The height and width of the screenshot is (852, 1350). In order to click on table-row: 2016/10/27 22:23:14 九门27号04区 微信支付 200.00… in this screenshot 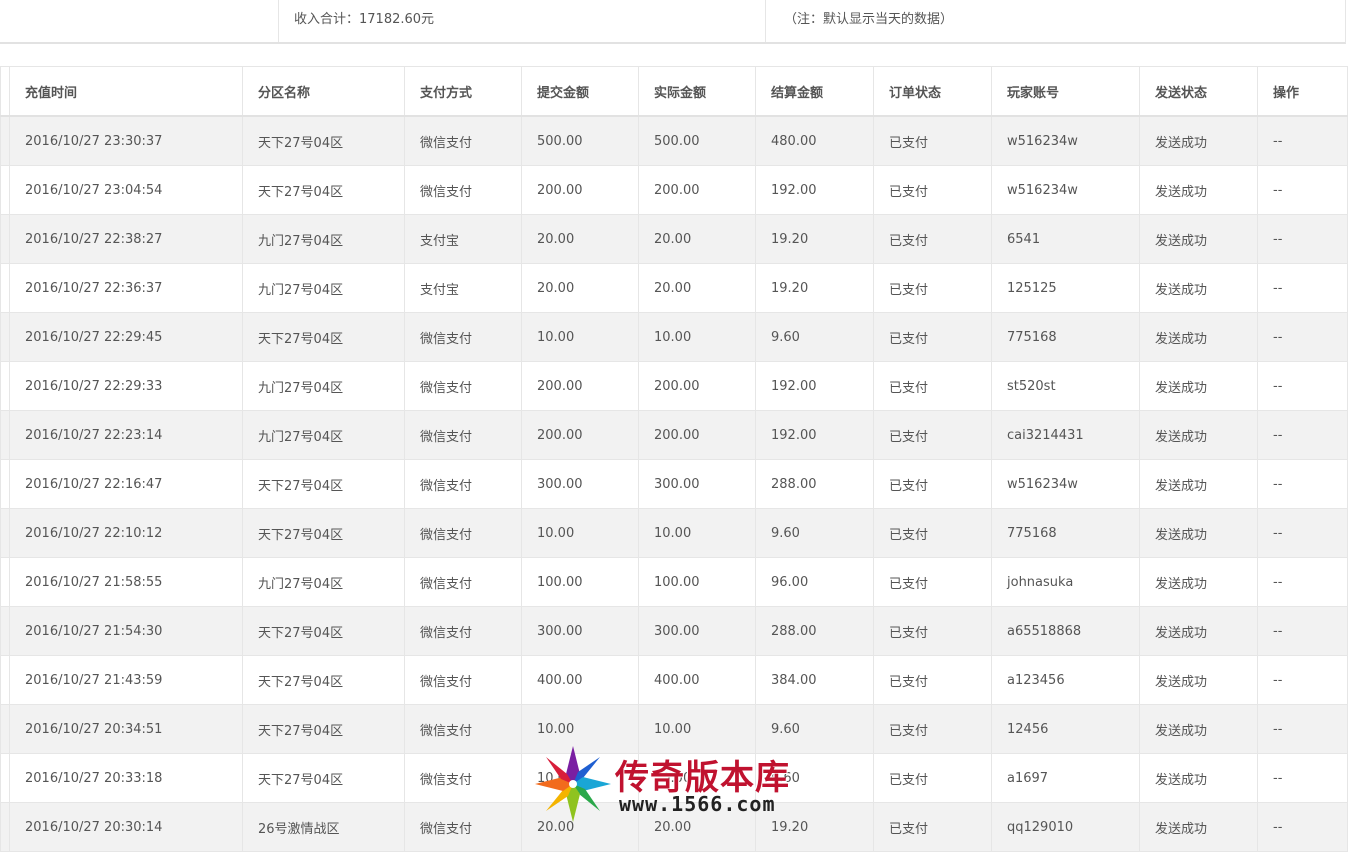, I will do `click(674, 435)`.